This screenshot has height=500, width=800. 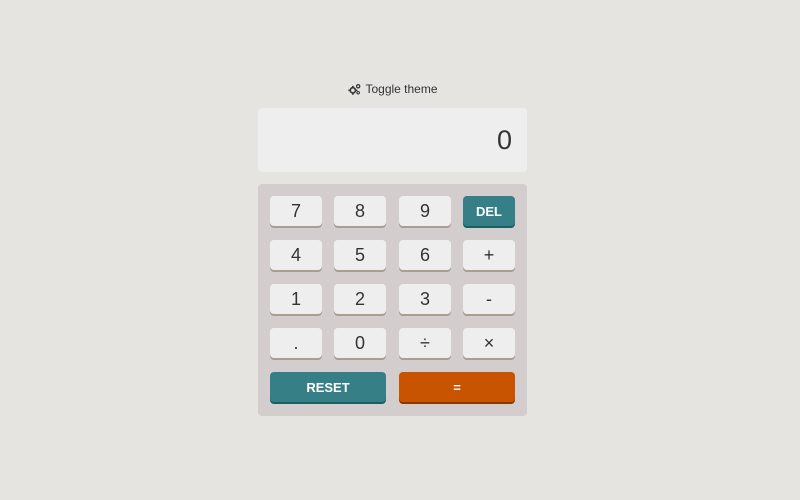 I want to click on key-0: 0, so click(x=360, y=343).